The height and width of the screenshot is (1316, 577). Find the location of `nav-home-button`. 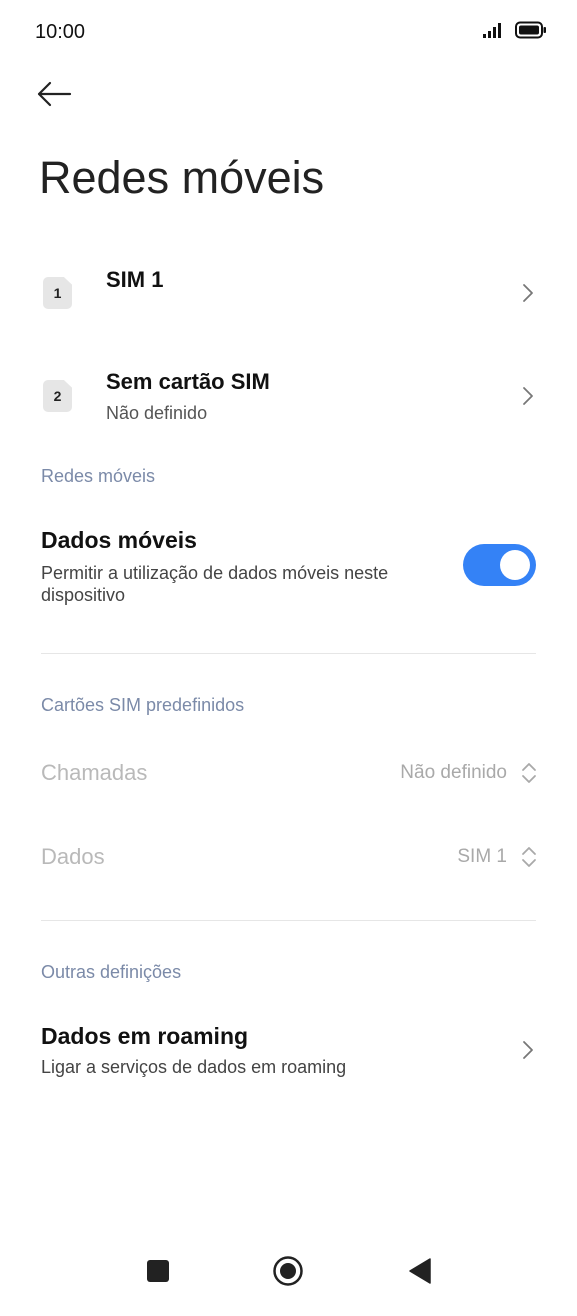

nav-home-button is located at coordinates (288, 1271).